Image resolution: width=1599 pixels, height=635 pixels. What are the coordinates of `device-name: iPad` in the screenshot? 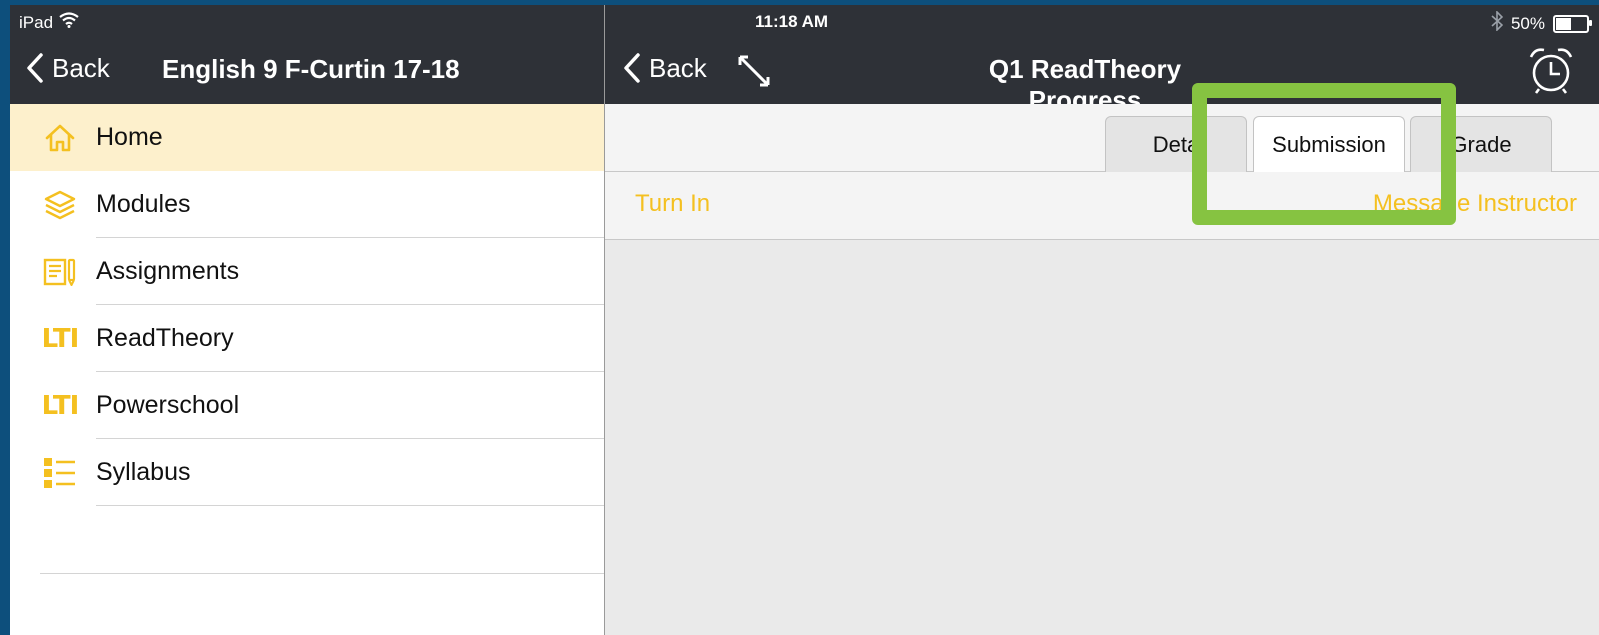 It's located at (36, 22).